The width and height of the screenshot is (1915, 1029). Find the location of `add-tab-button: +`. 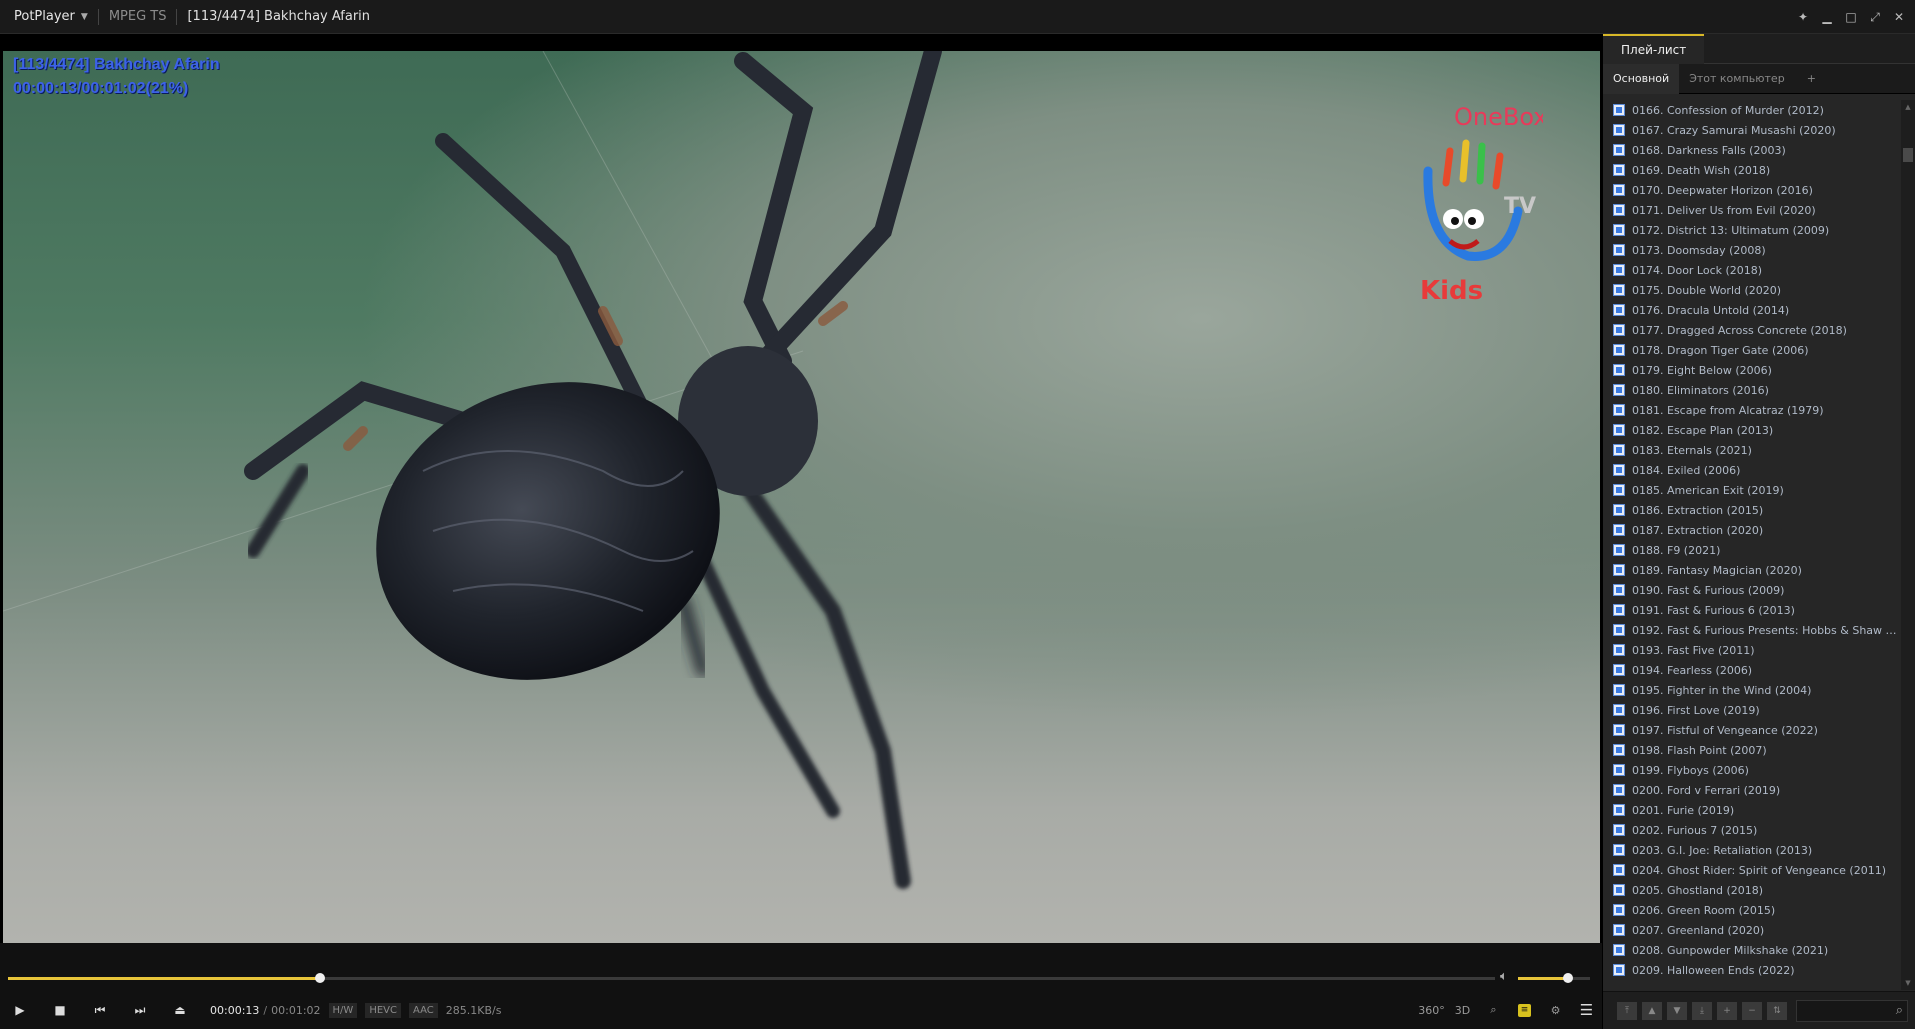

add-tab-button: + is located at coordinates (1811, 79).